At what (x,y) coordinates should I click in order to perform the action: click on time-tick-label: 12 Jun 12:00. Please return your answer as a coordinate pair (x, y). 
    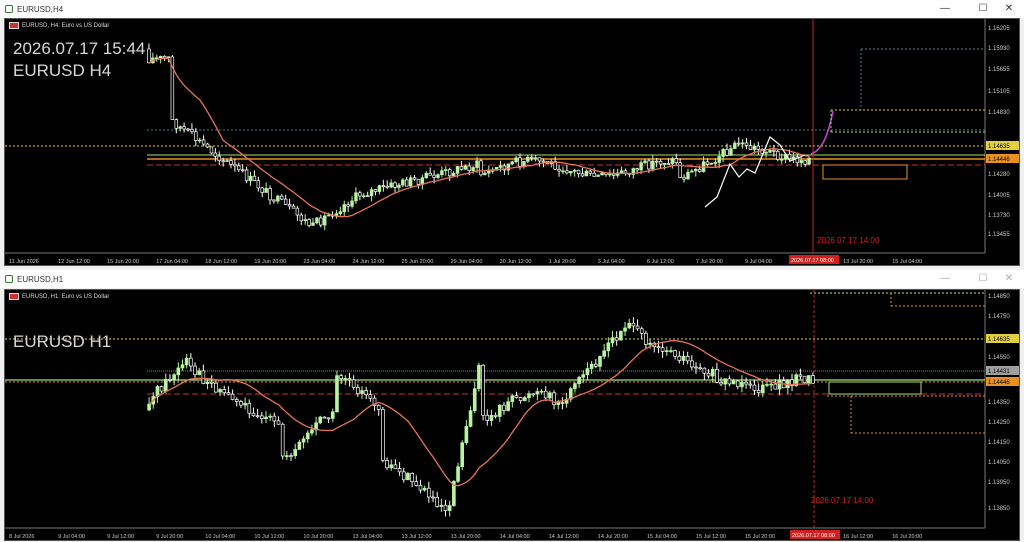
    Looking at the image, I should click on (74, 262).